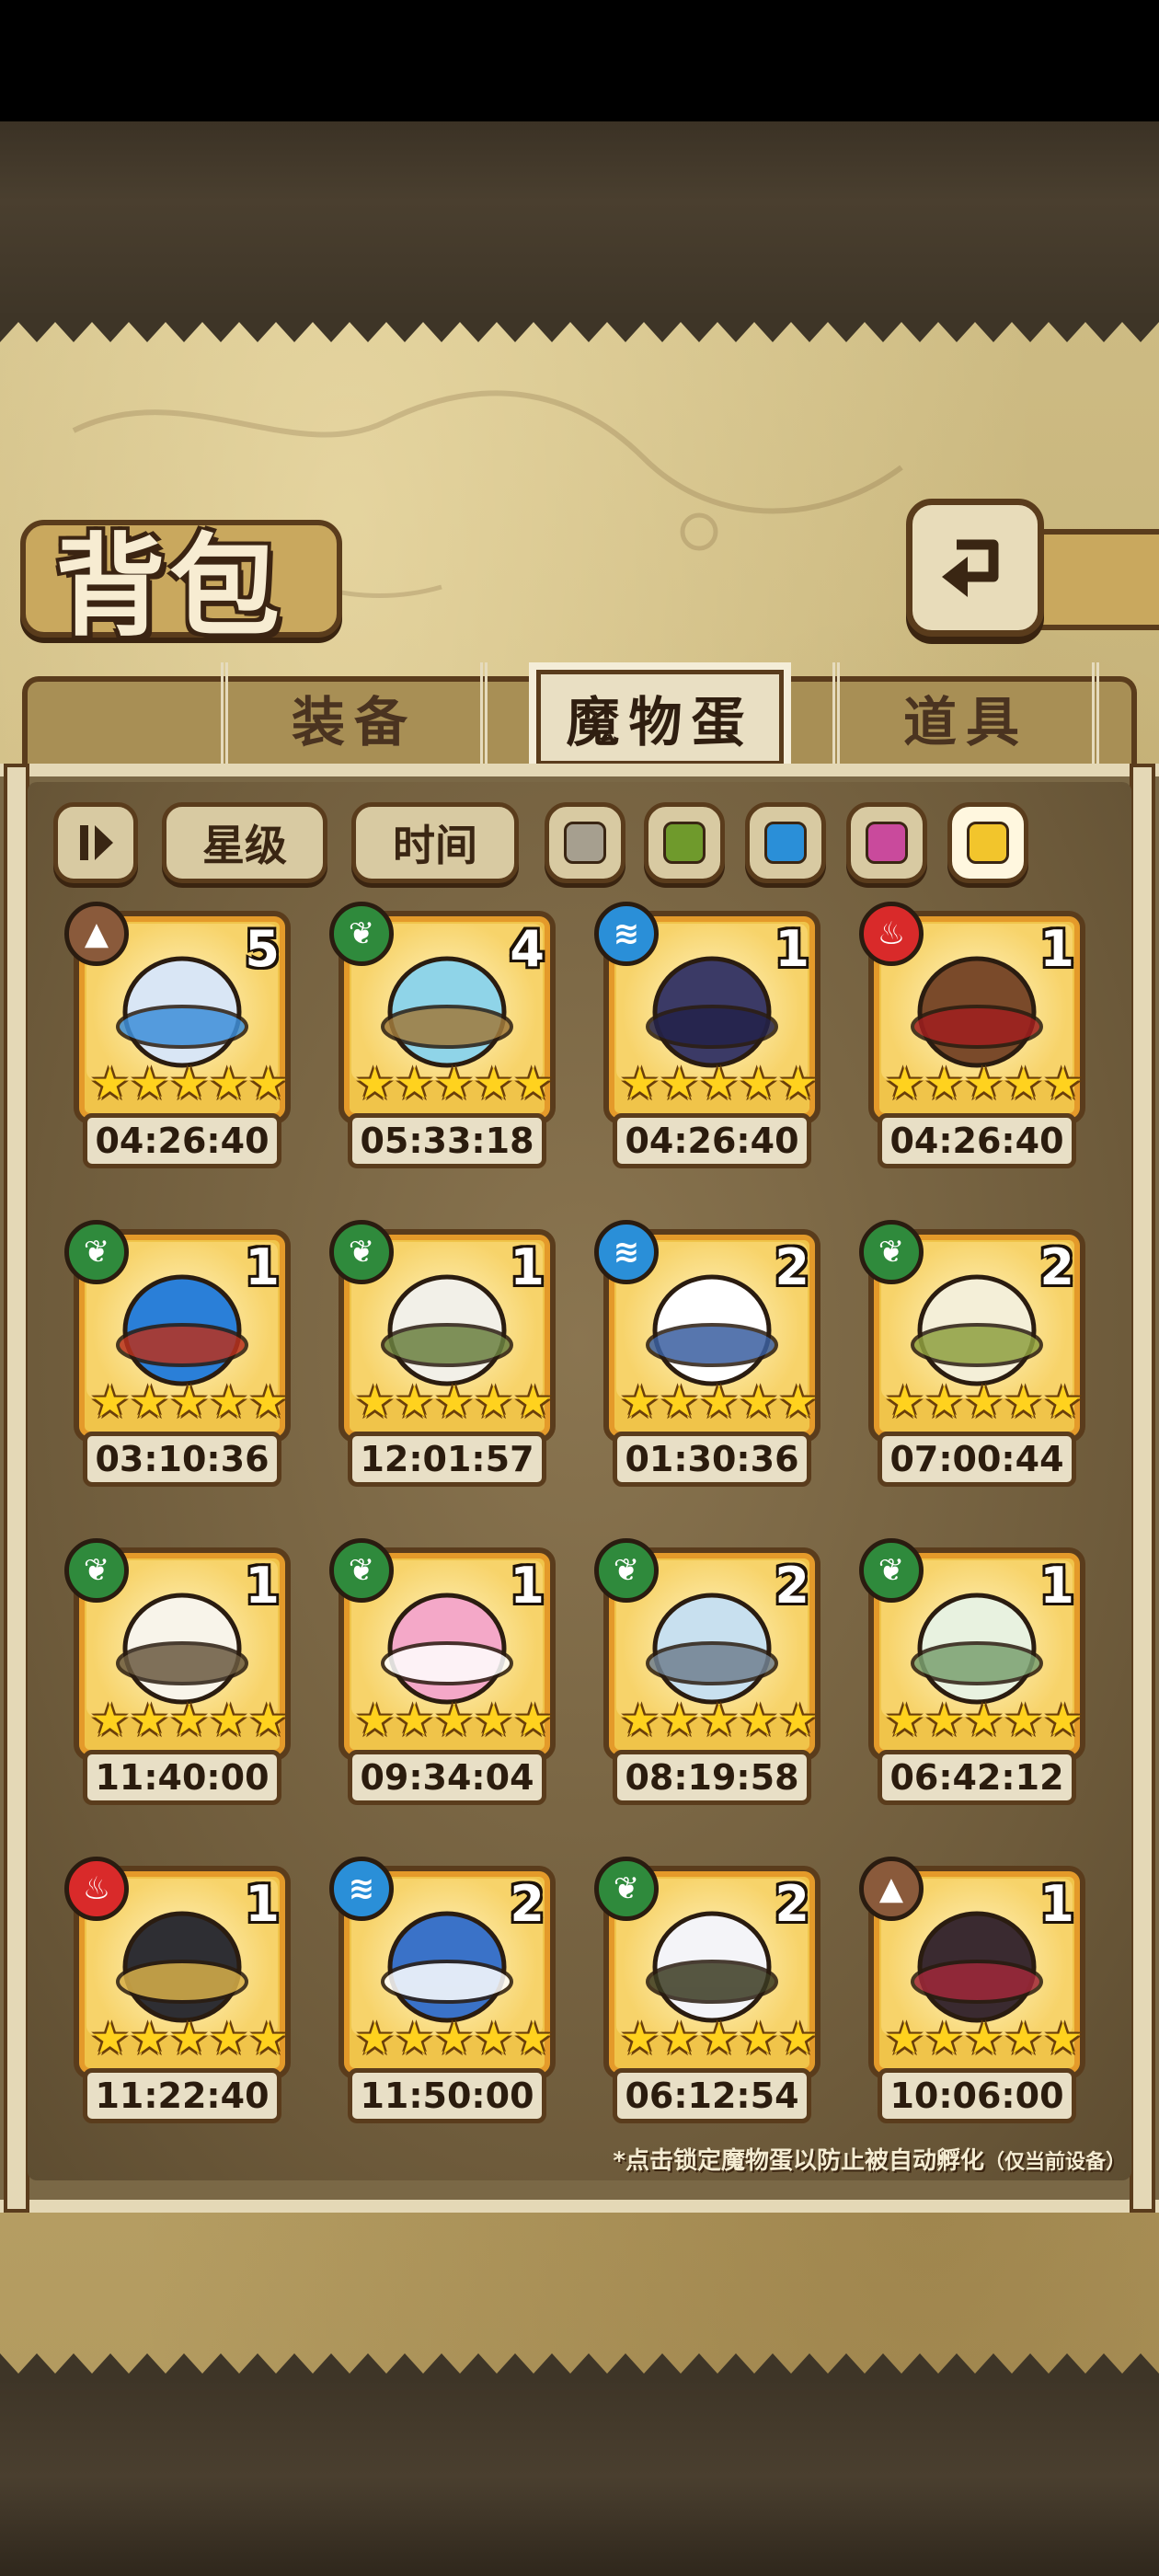 The height and width of the screenshot is (2576, 1159). I want to click on tab-equipment: 装备, so click(354, 717).